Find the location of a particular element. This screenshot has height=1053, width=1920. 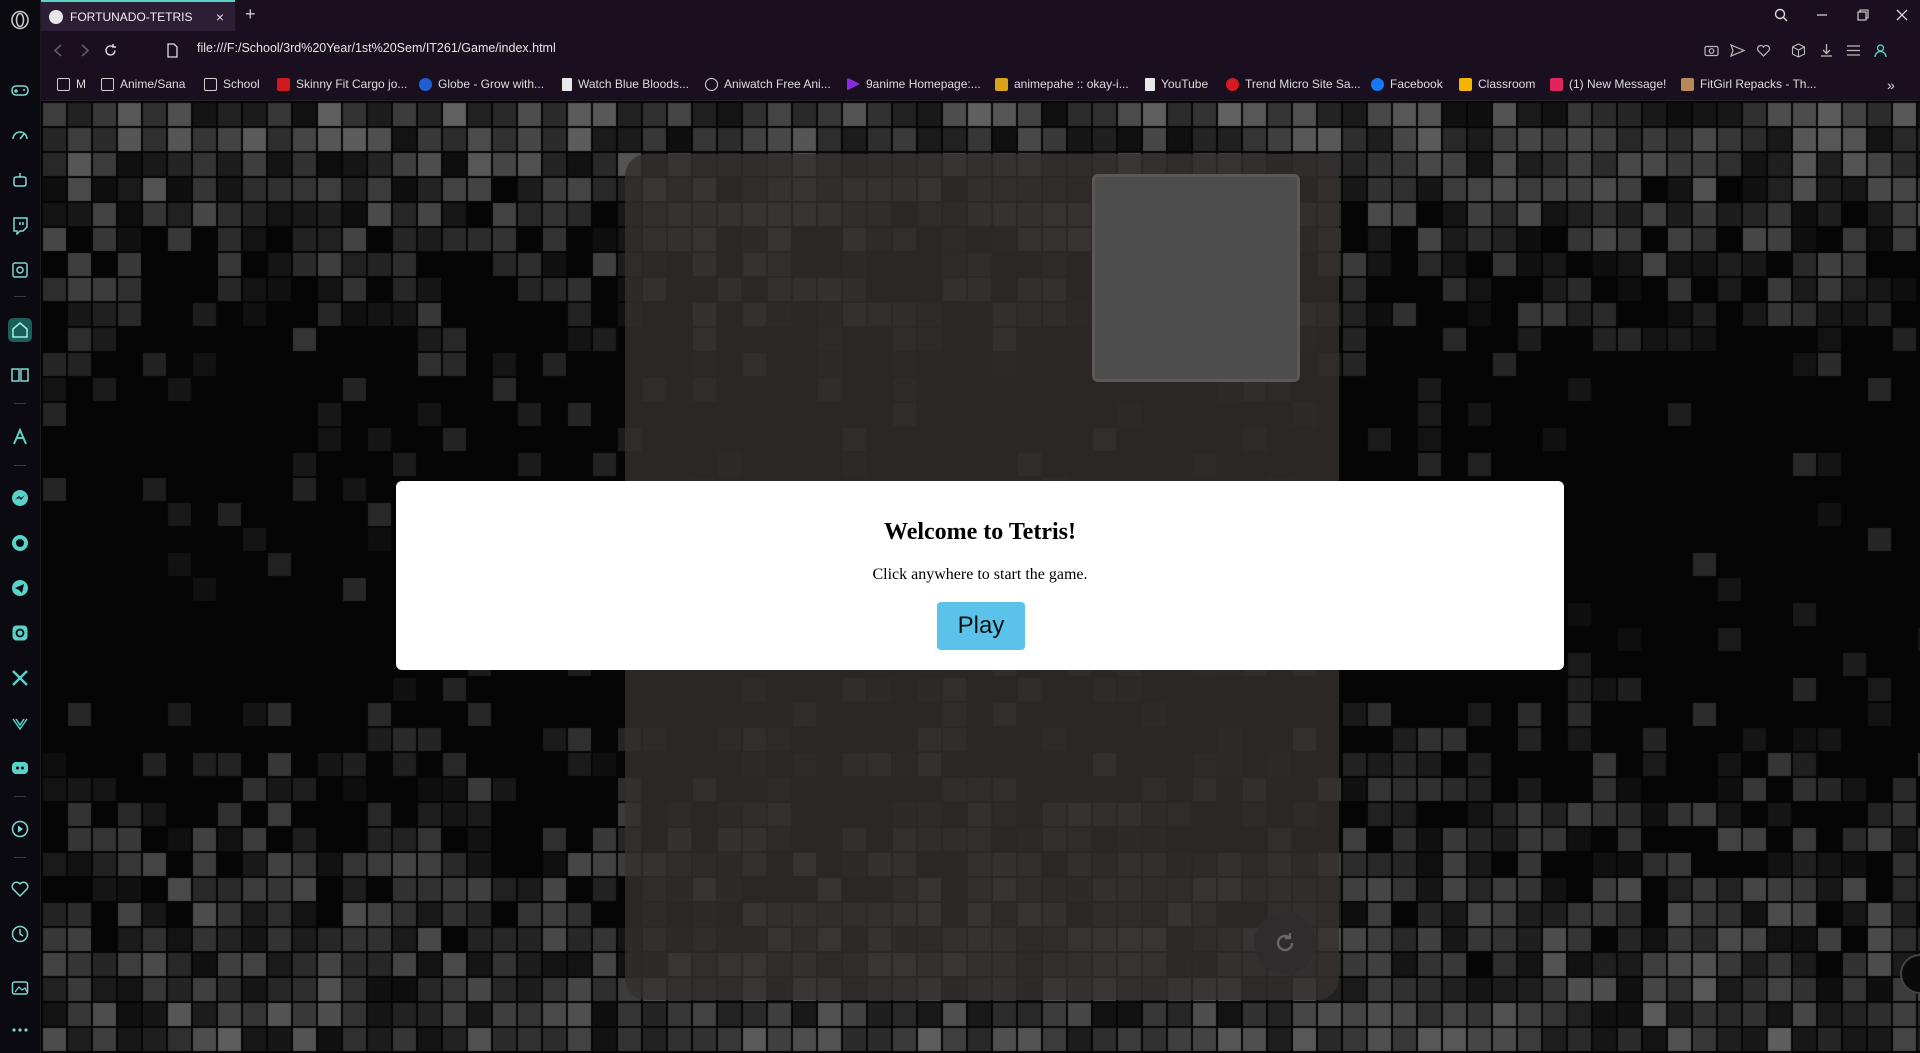

bookmark-item: (1) New Message! is located at coordinates (1608, 84).